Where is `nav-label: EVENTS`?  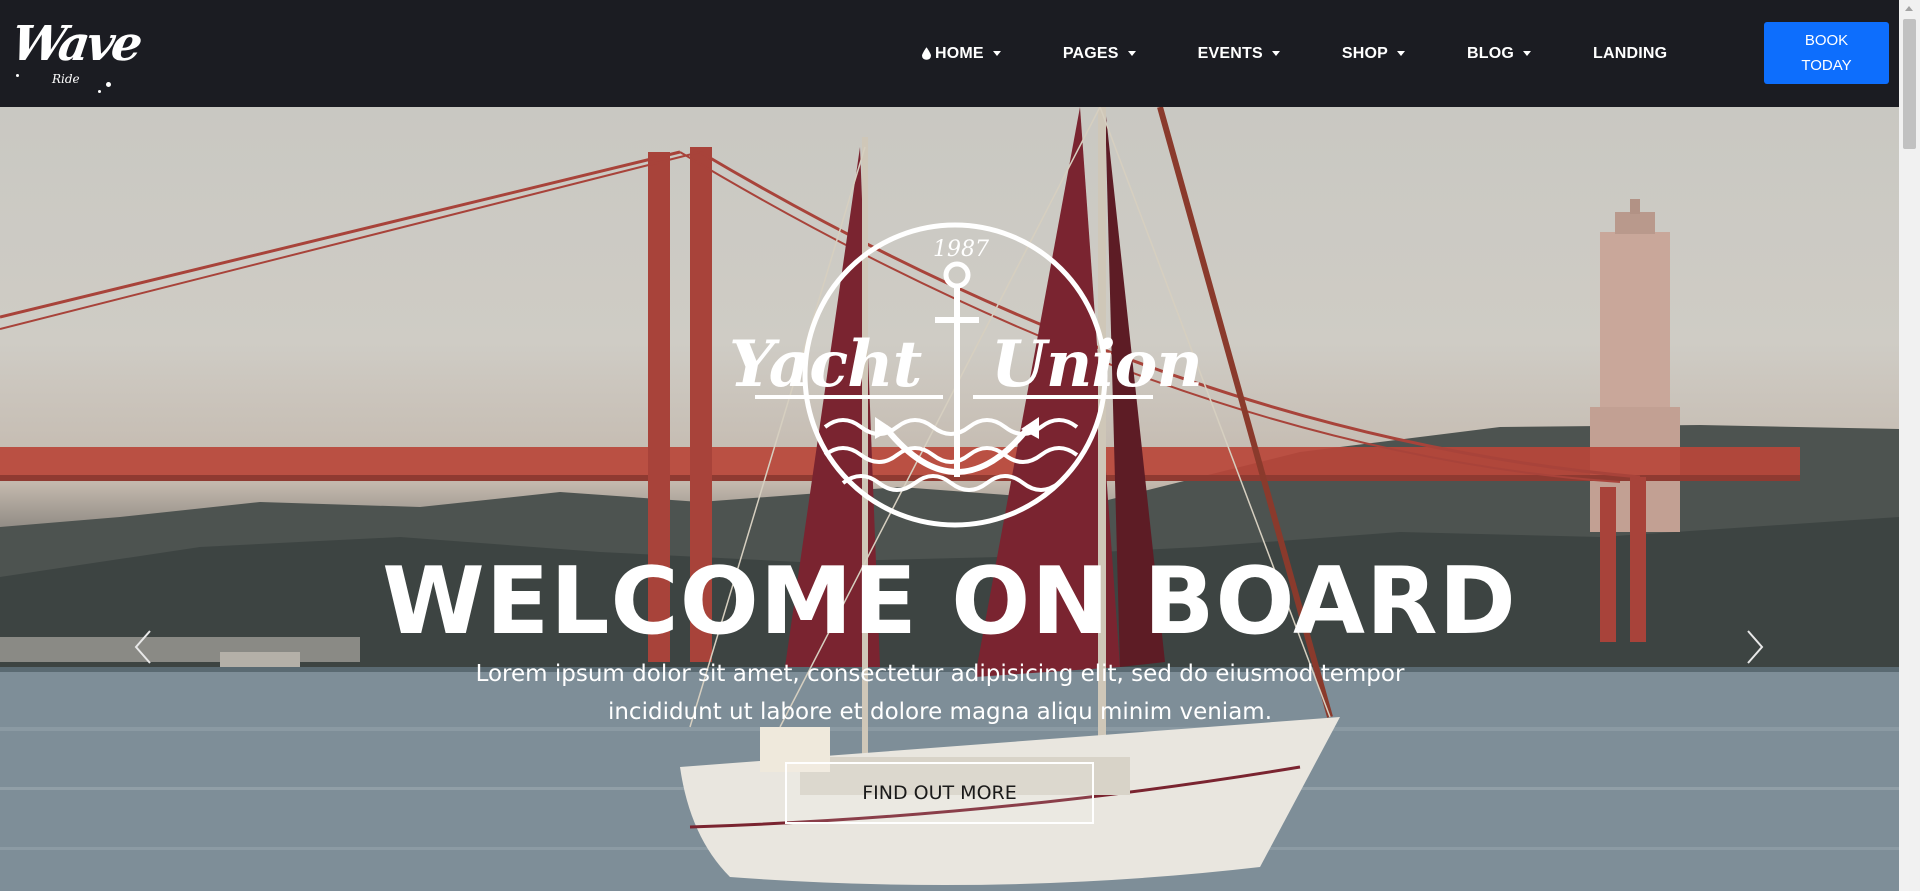
nav-label: EVENTS is located at coordinates (1230, 53).